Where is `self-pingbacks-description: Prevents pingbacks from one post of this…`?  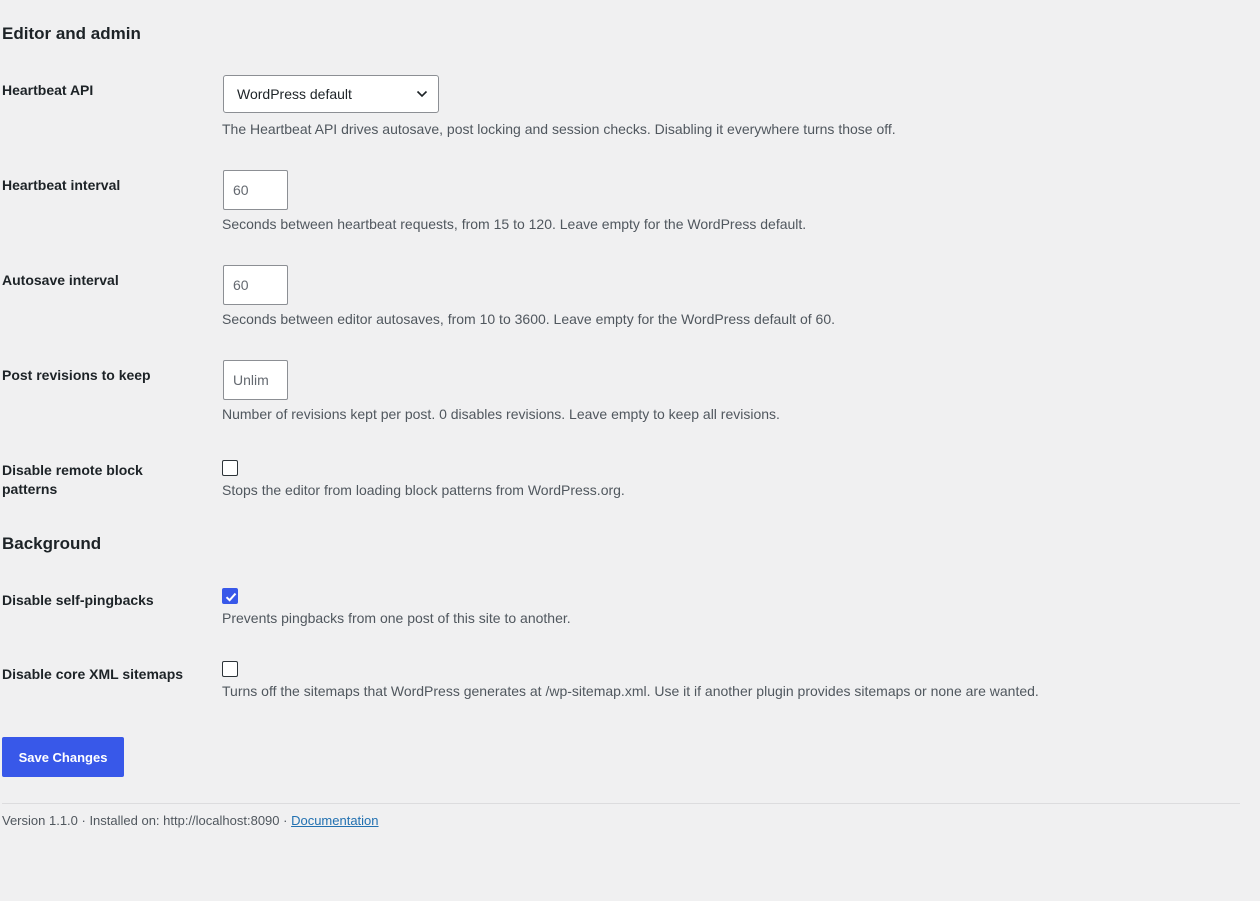
self-pingbacks-description: Prevents pingbacks from one post of this… is located at coordinates (396, 618).